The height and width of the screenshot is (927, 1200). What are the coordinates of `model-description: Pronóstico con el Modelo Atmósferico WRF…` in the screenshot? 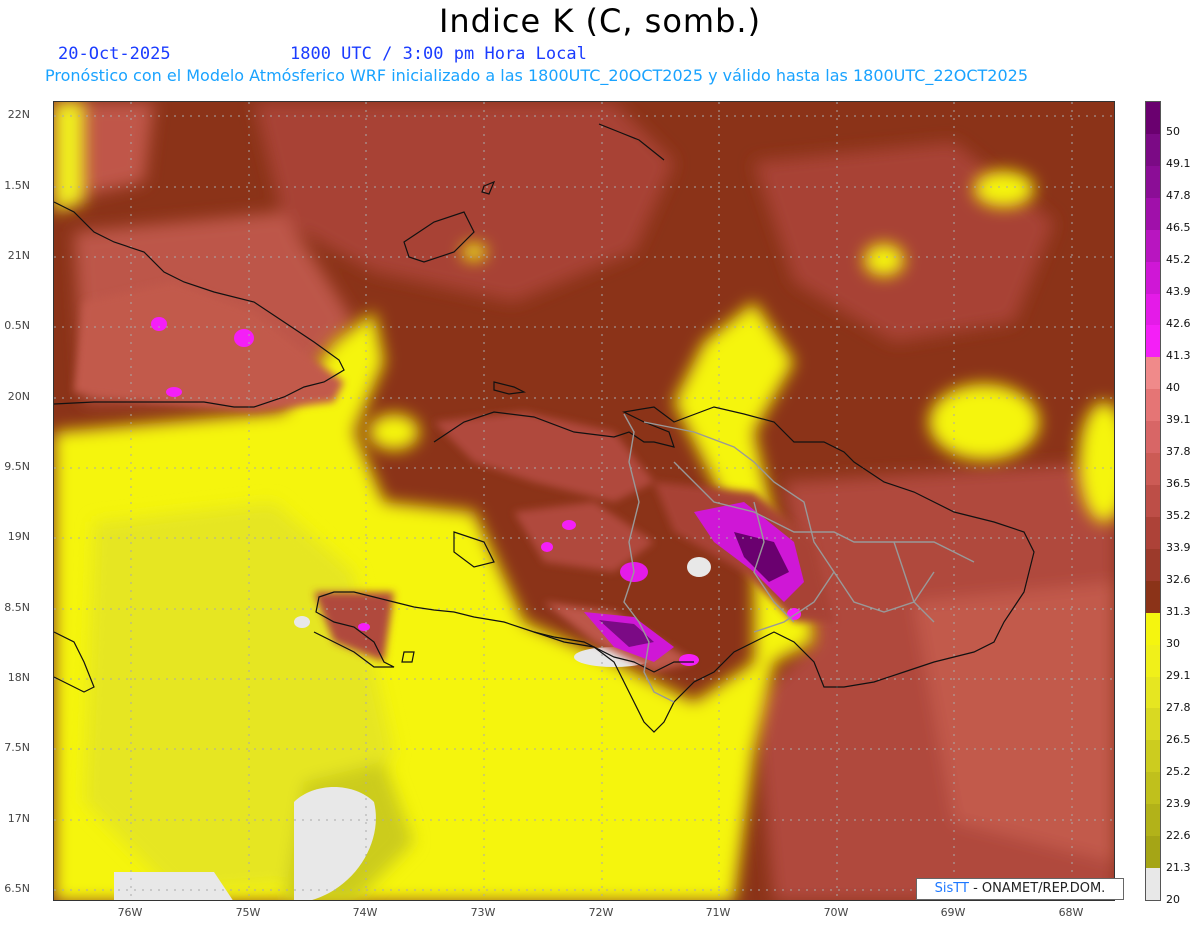 It's located at (537, 75).